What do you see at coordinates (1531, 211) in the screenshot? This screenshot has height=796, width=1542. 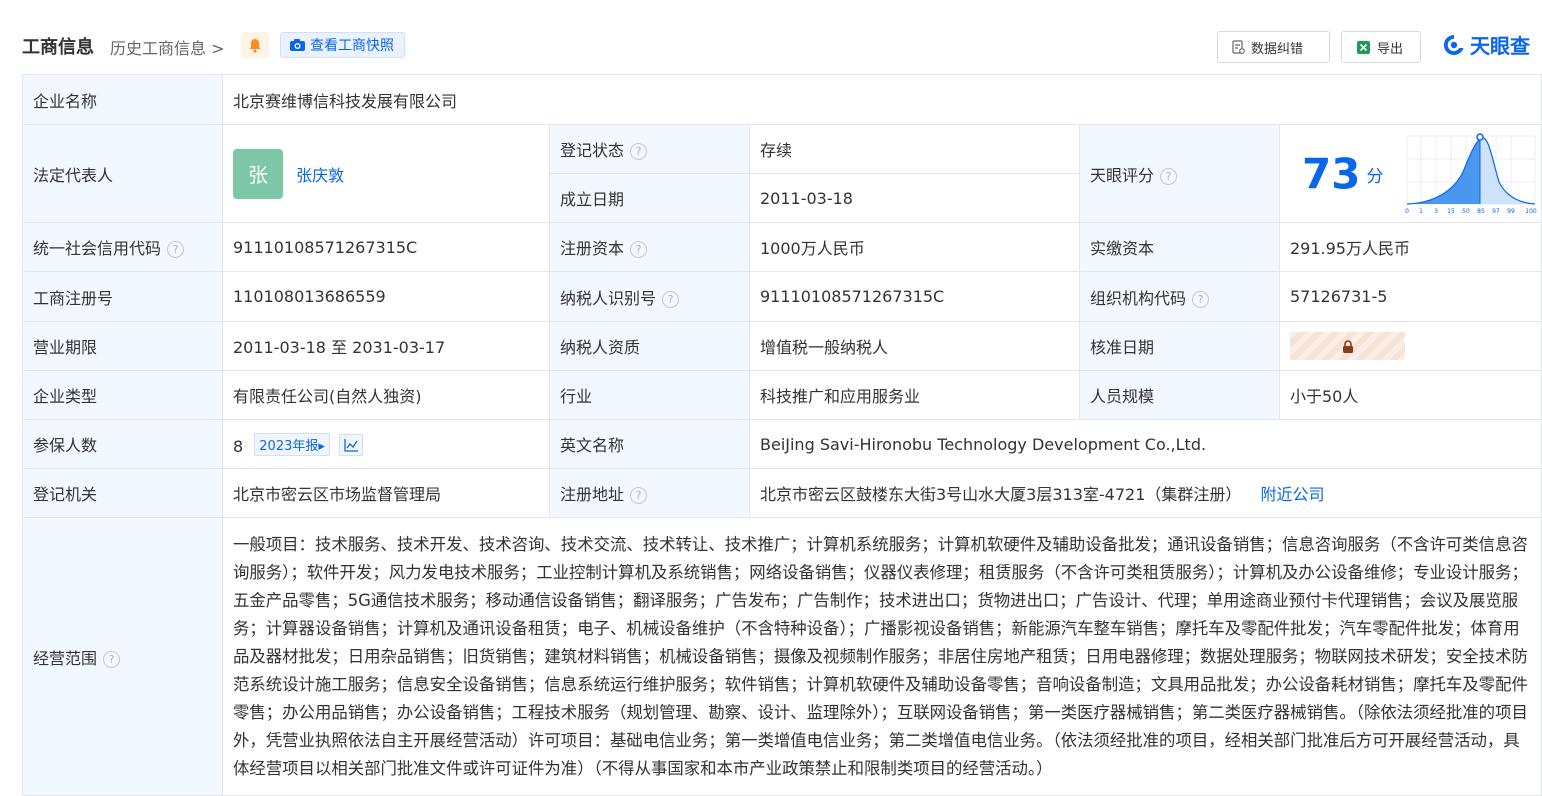 I see `score-tick-label: 100` at bounding box center [1531, 211].